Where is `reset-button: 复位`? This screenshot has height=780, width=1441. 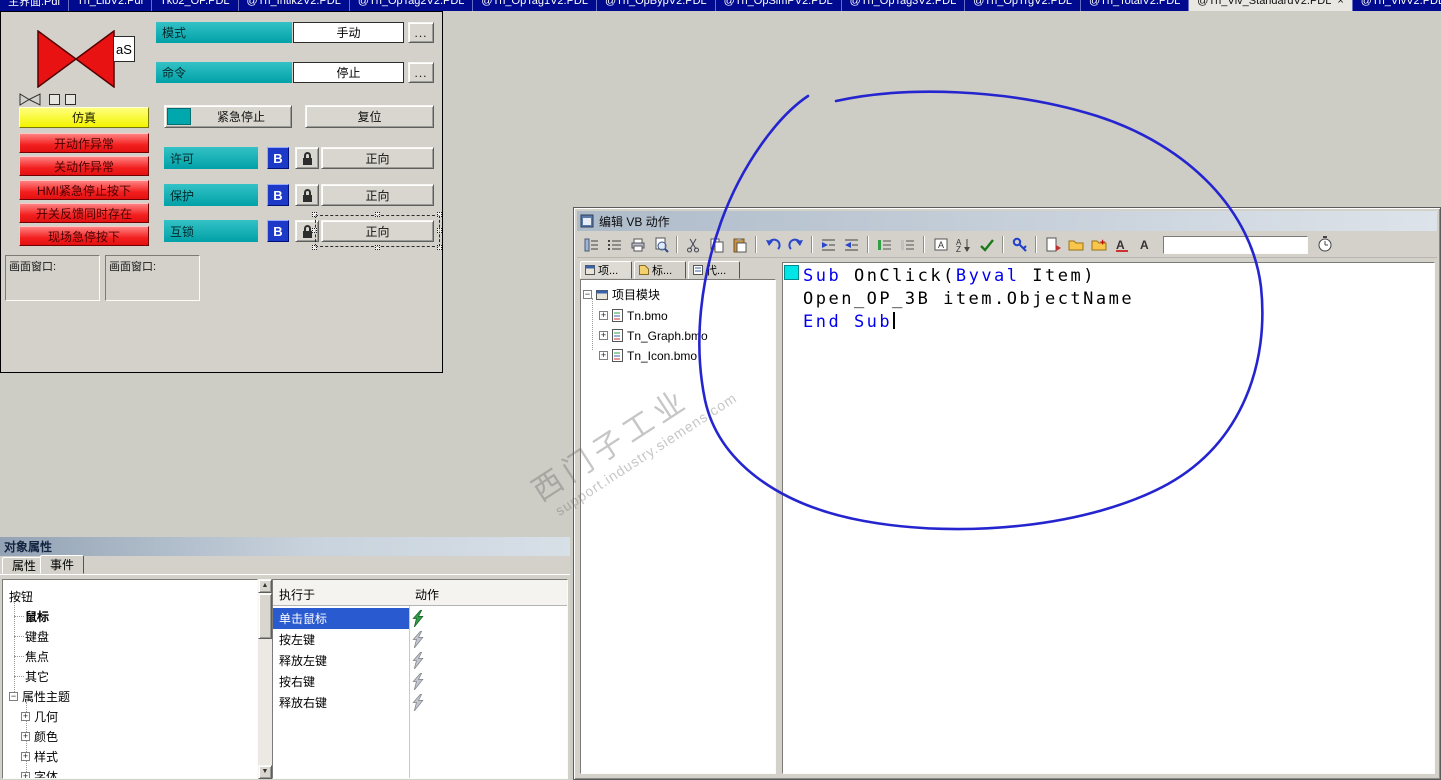 reset-button: 复位 is located at coordinates (369, 116).